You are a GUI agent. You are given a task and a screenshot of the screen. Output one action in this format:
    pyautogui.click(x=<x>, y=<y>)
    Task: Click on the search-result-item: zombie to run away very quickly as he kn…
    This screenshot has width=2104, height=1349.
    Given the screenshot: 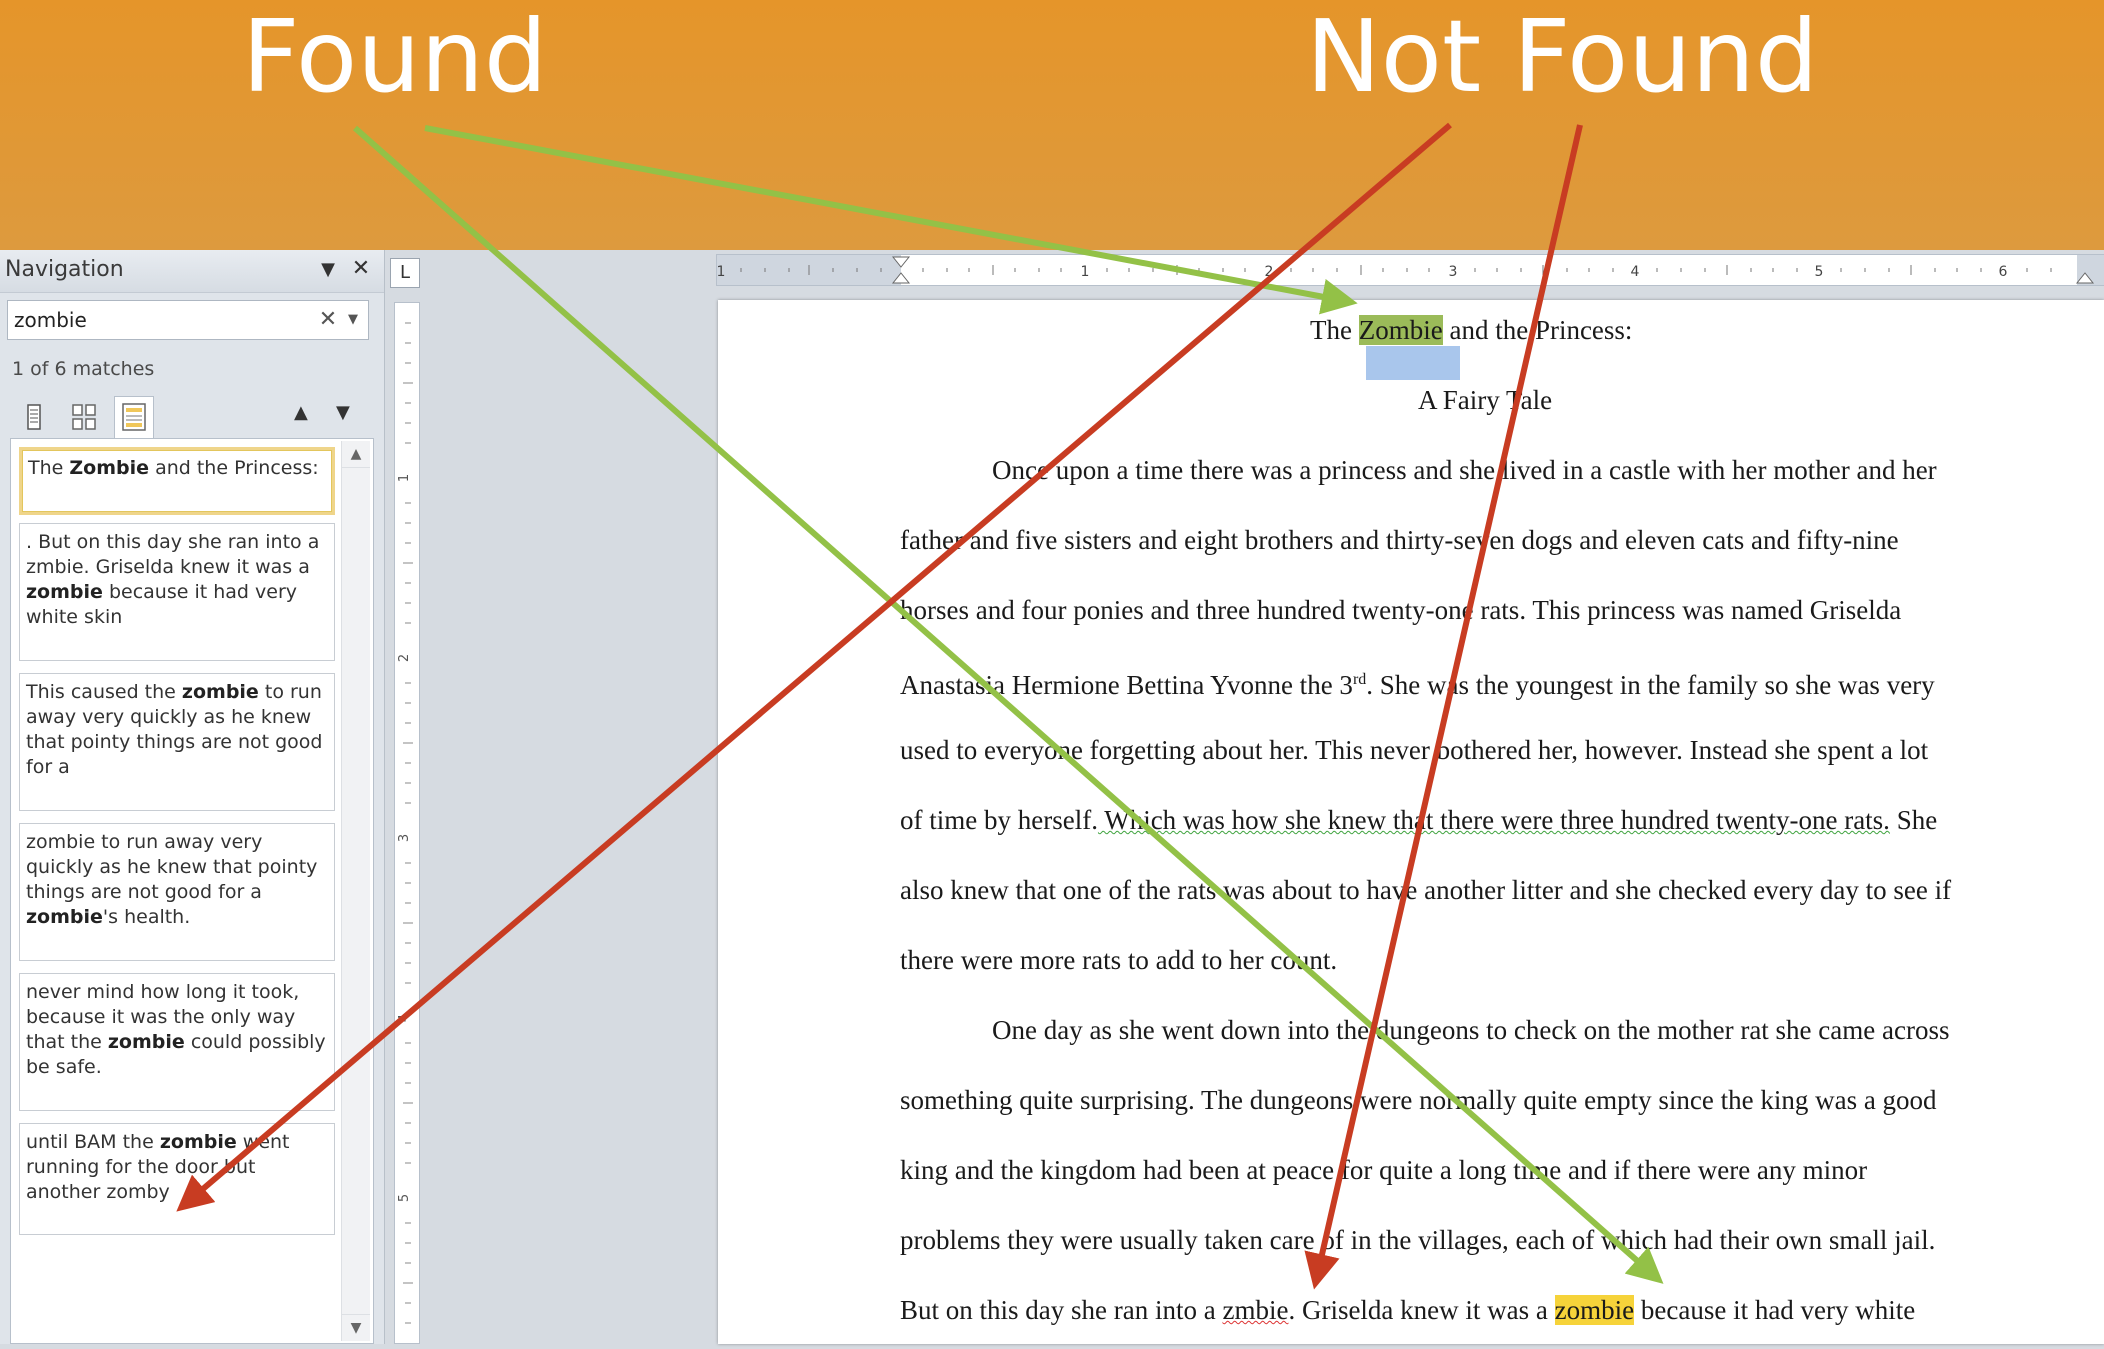 What is the action you would take?
    pyautogui.click(x=177, y=892)
    